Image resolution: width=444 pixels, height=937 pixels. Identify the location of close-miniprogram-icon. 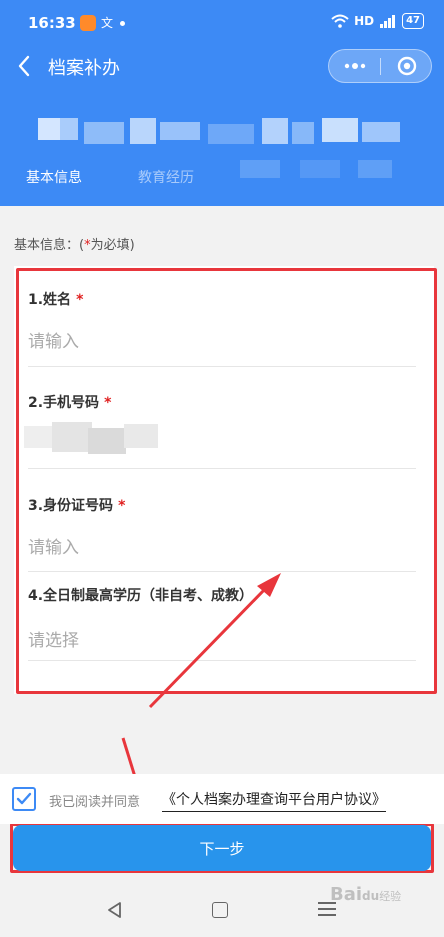
(406, 66).